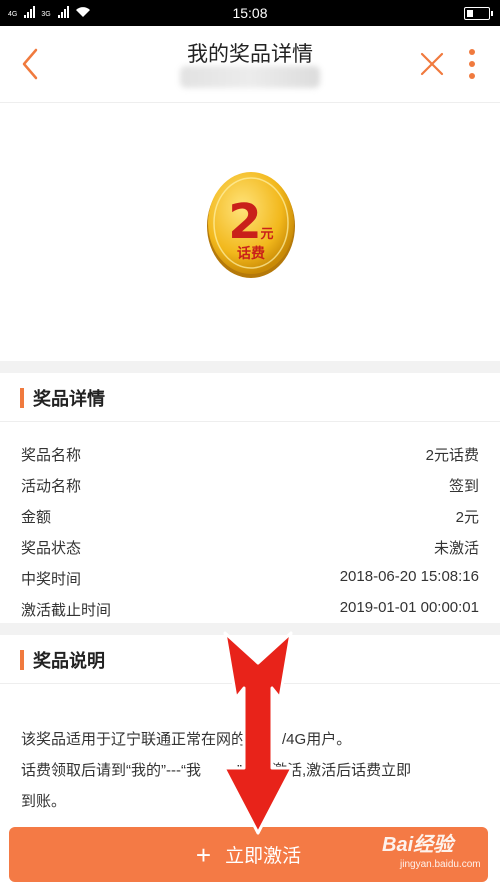 The width and height of the screenshot is (500, 889). I want to click on detail-row: 金额 2元, so click(250, 515).